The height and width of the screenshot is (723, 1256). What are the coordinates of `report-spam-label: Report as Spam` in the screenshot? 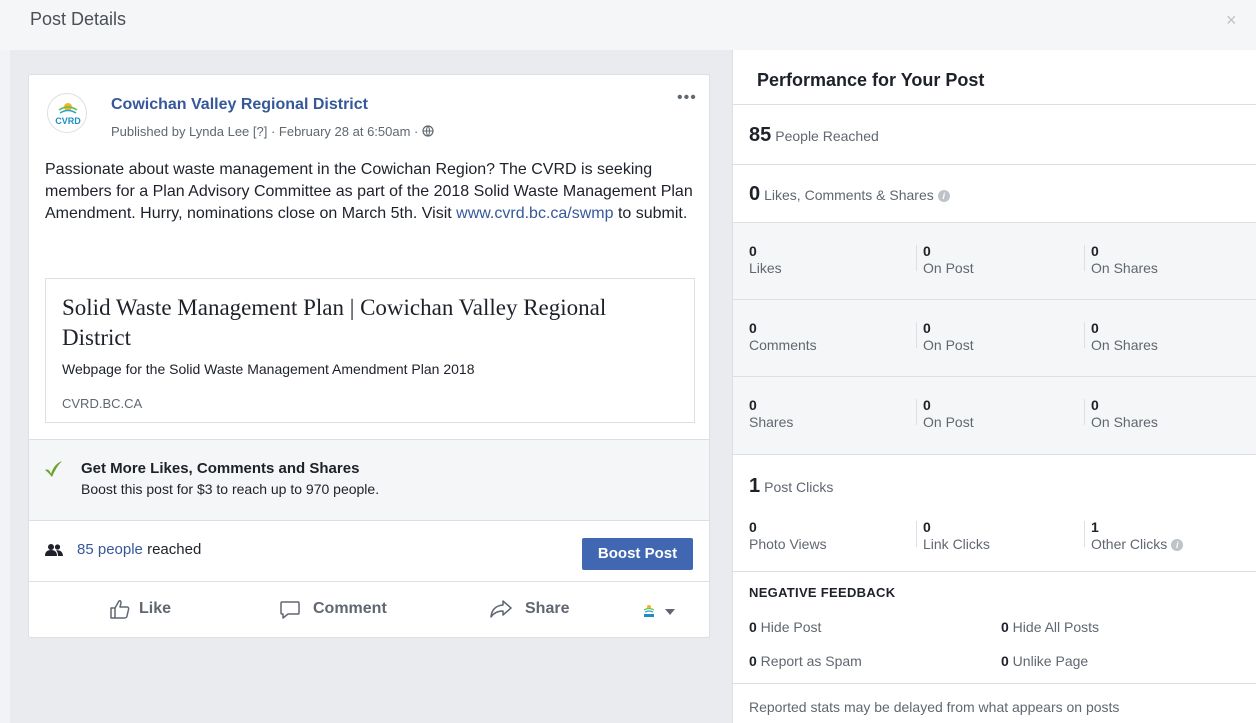 It's located at (809, 661).